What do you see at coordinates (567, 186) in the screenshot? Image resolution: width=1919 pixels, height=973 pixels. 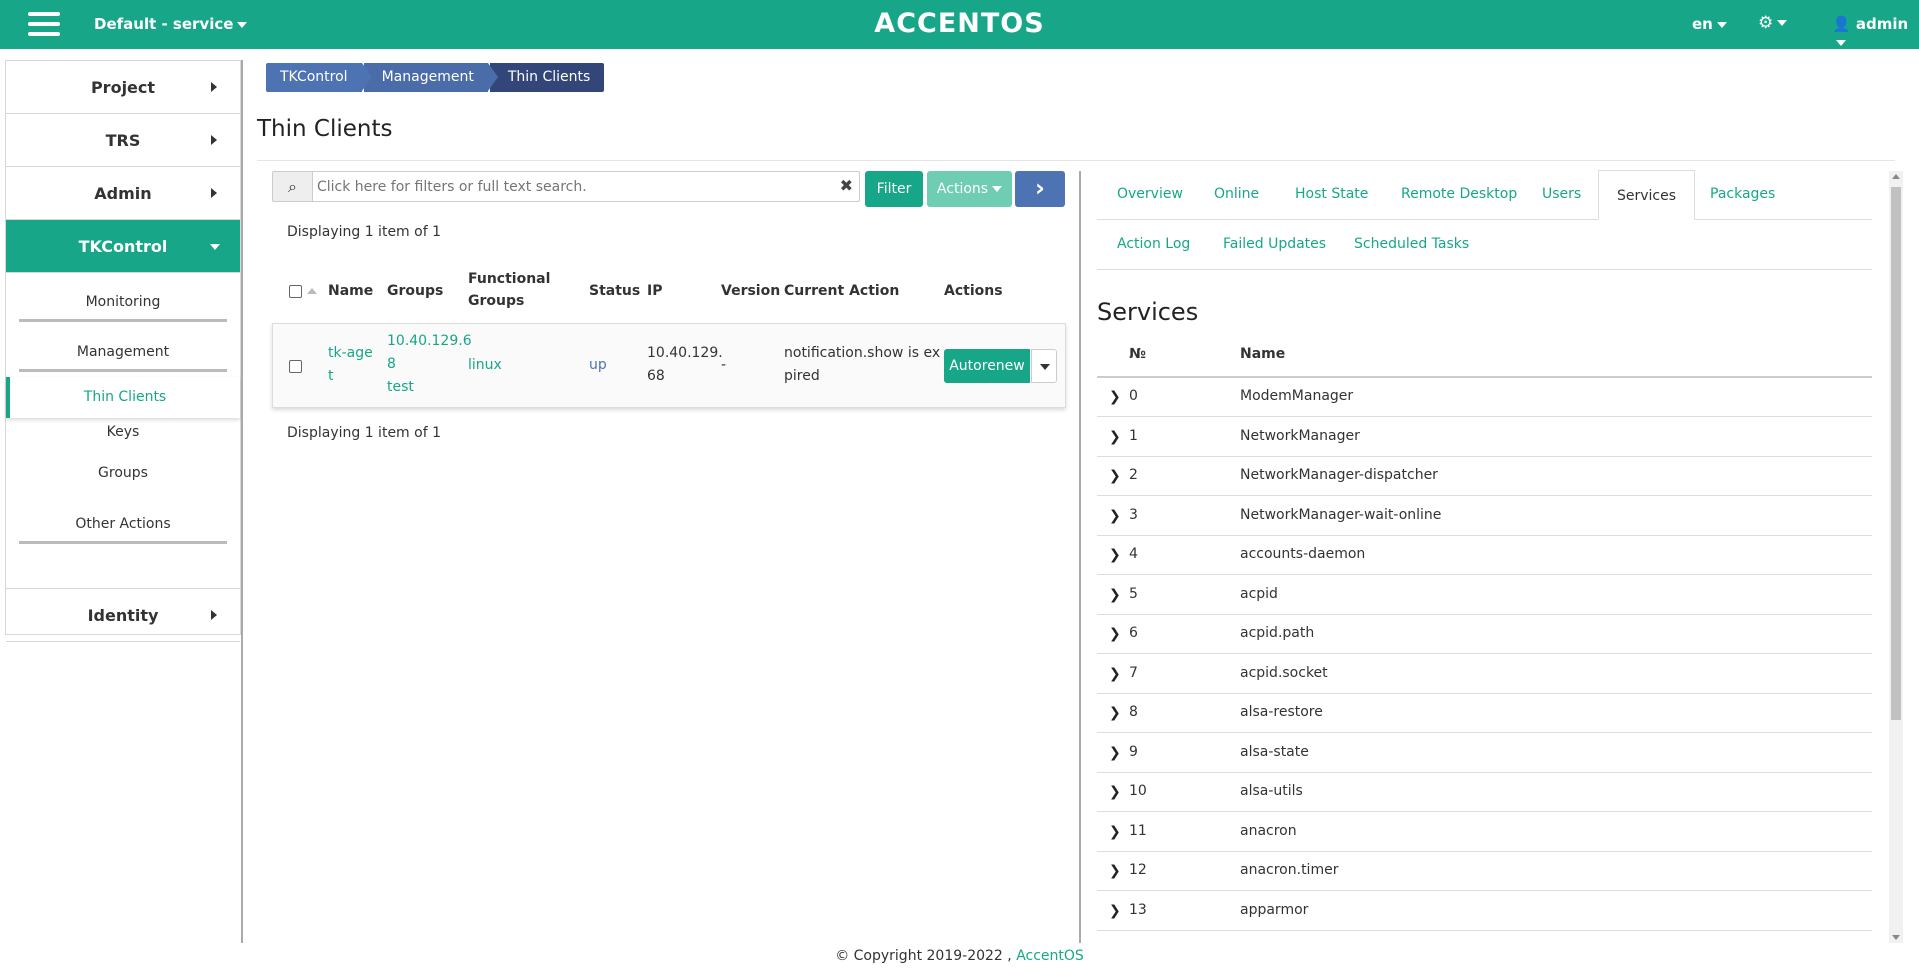 I see `search-input` at bounding box center [567, 186].